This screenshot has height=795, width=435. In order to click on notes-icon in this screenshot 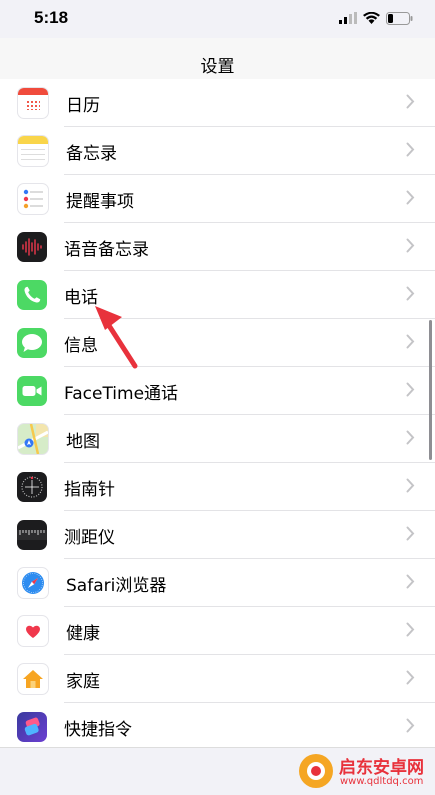, I will do `click(33, 151)`.